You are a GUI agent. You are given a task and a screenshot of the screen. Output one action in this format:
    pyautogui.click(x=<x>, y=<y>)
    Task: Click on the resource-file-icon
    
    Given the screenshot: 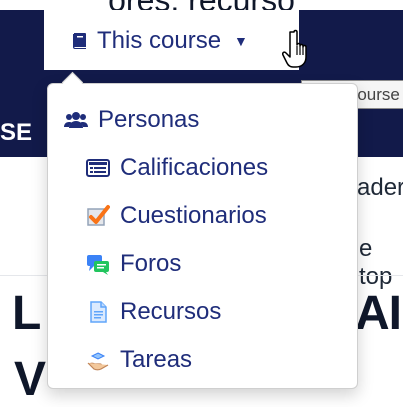 What is the action you would take?
    pyautogui.click(x=98, y=312)
    